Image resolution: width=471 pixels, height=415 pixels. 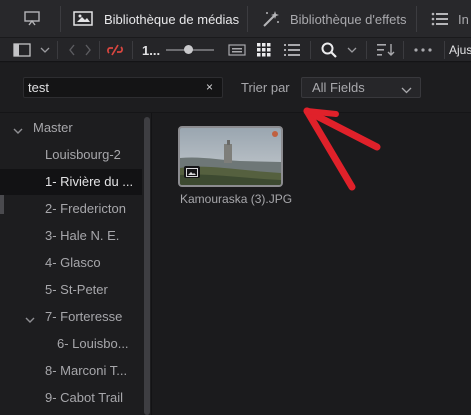 I want to click on clear-search-button: ×, so click(x=209, y=87).